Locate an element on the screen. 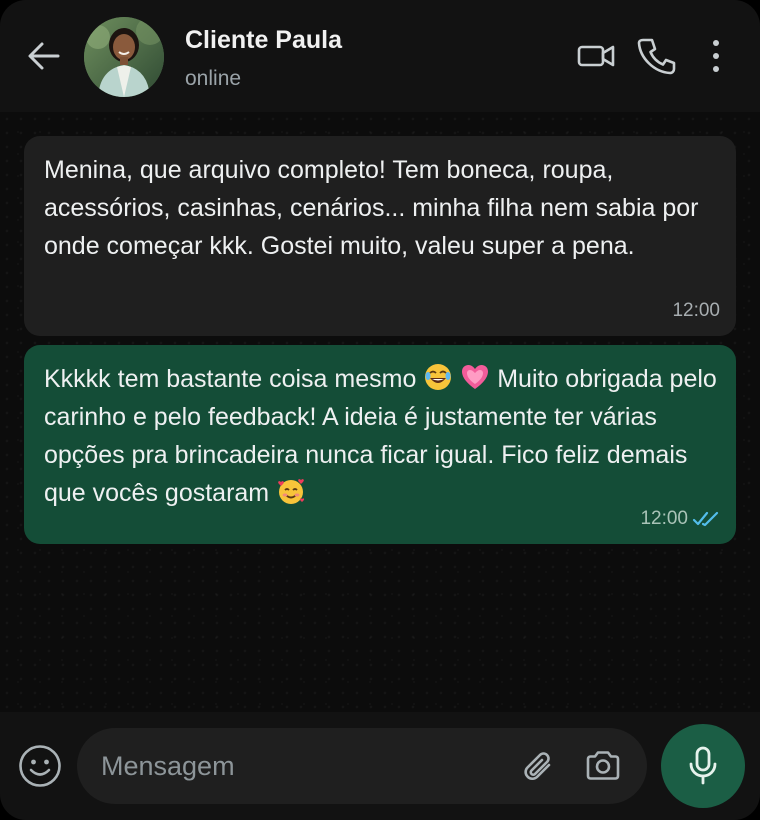 Image resolution: width=760 pixels, height=820 pixels. message-text-part: Kkkkk tem bastante coisa mesmo is located at coordinates (234, 379).